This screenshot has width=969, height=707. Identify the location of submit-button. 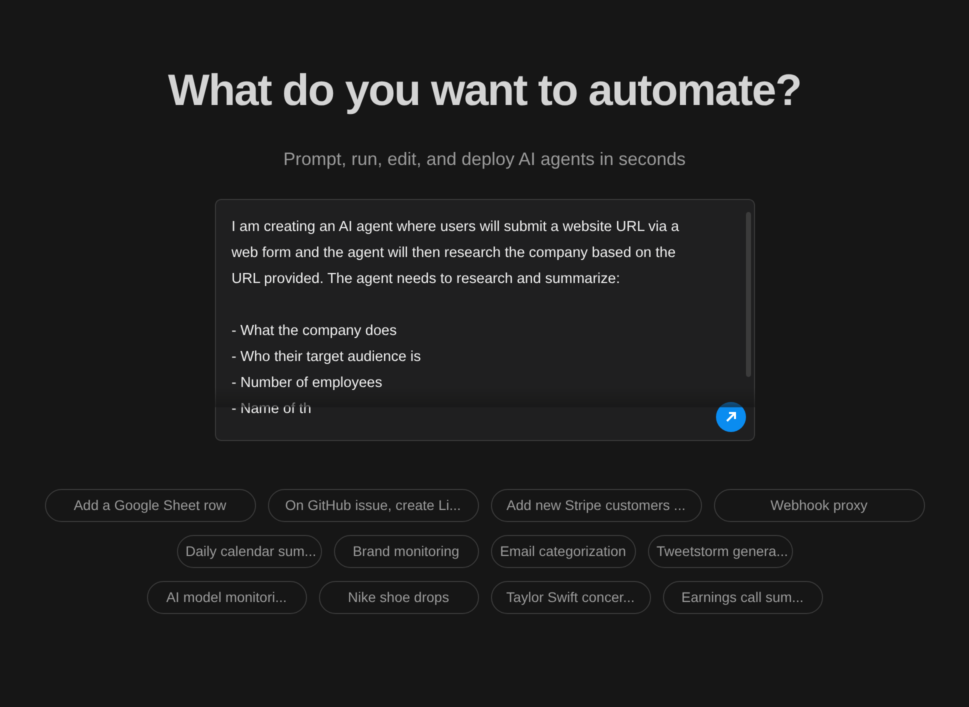
(731, 417).